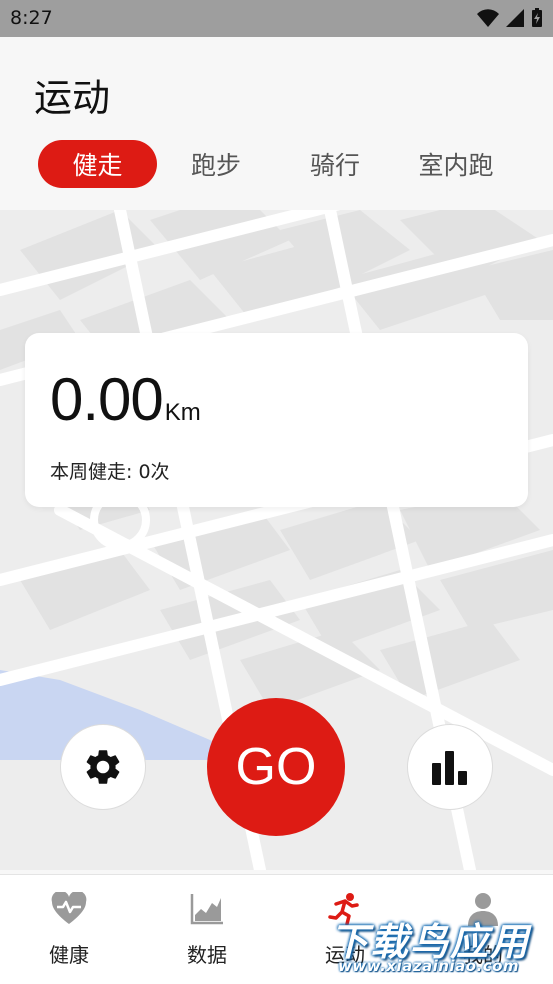 Image resolution: width=553 pixels, height=984 pixels. Describe the element at coordinates (276, 18) in the screenshot. I see `status-bar: 8:27` at that location.